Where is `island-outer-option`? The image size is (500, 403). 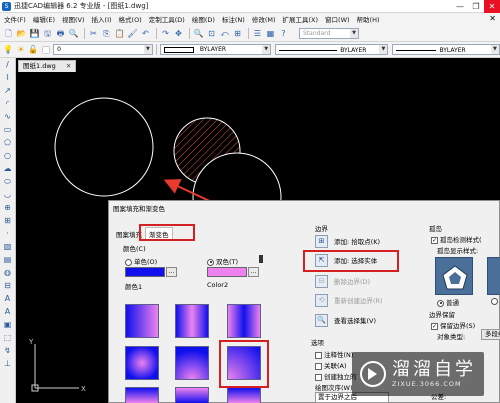
island-outer-option is located at coordinates (495, 301).